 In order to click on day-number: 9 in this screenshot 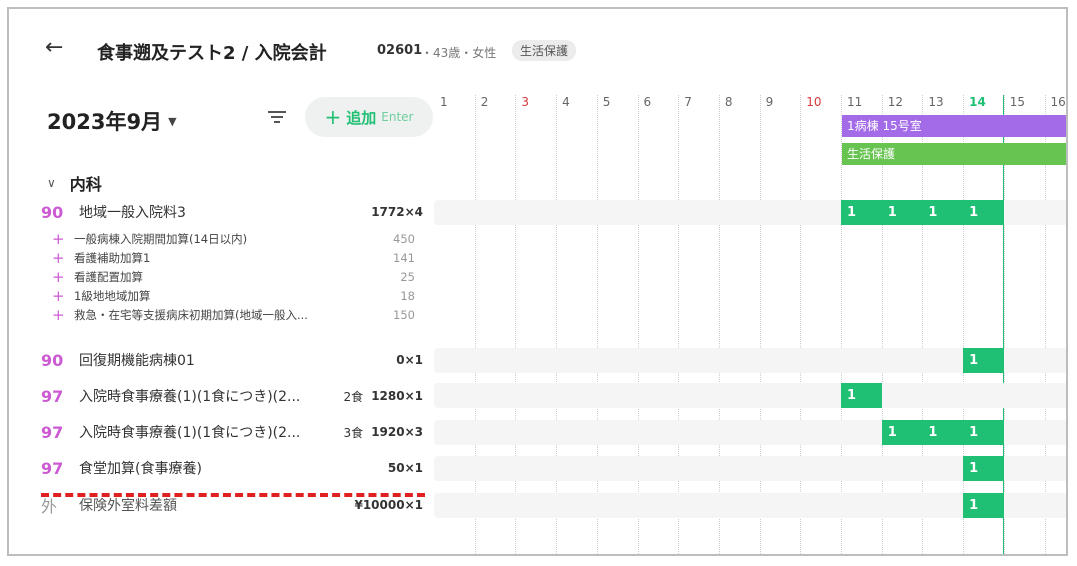, I will do `click(769, 102)`.